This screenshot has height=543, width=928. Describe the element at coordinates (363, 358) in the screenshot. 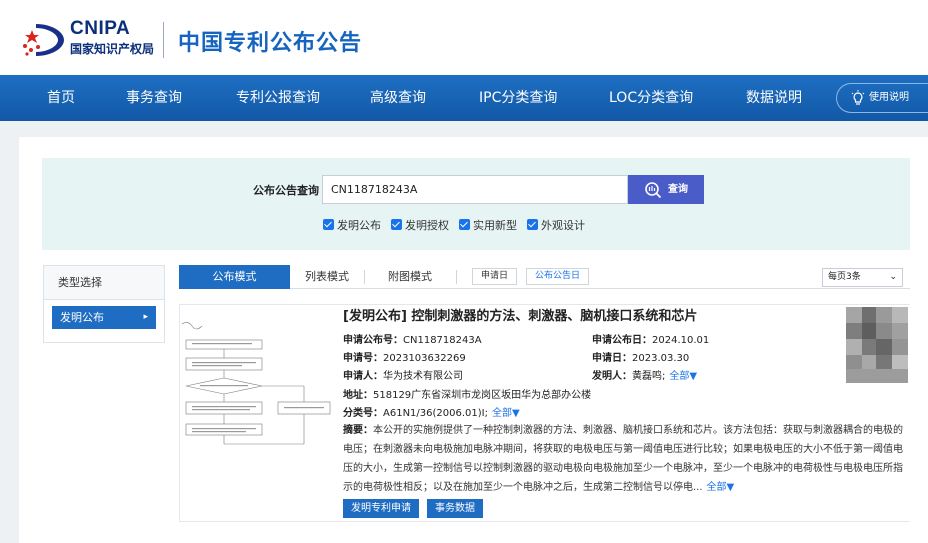

I see `field-label: 申请号：` at that location.